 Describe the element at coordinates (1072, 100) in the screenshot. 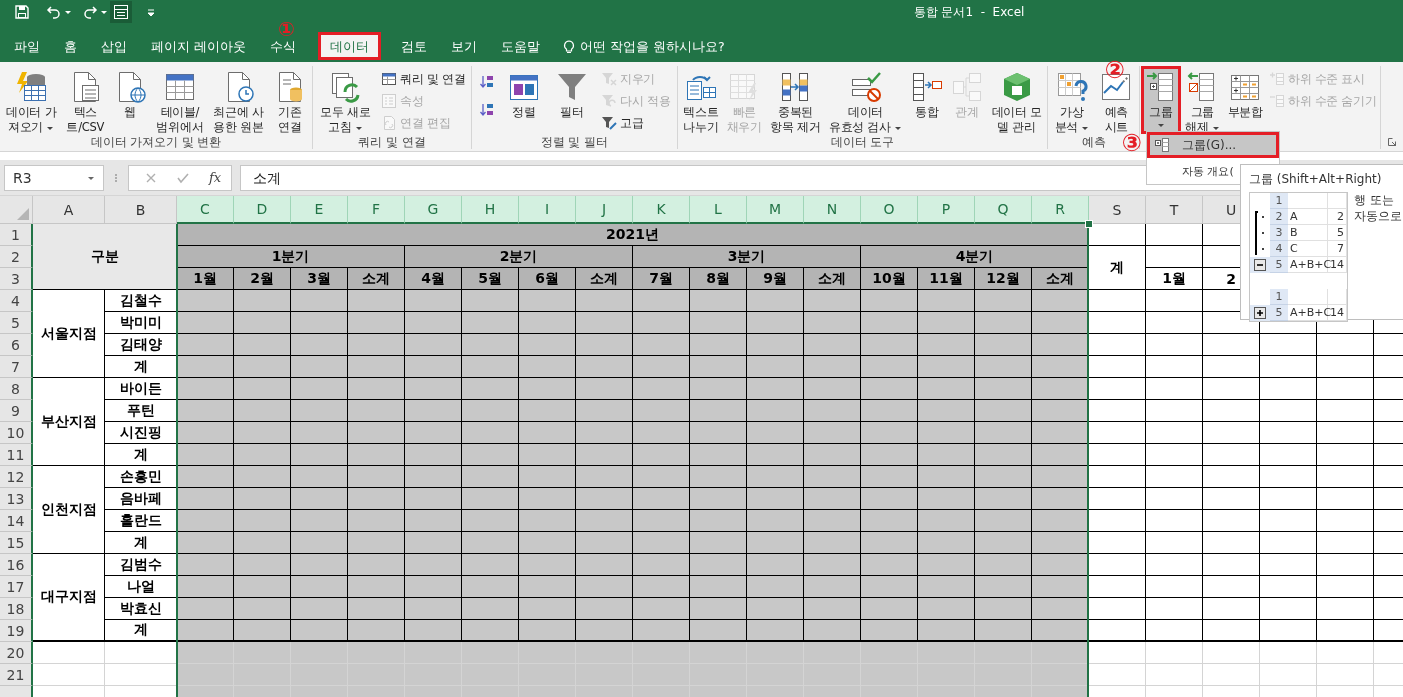

I see `ribbon-button: 가상 분석` at that location.